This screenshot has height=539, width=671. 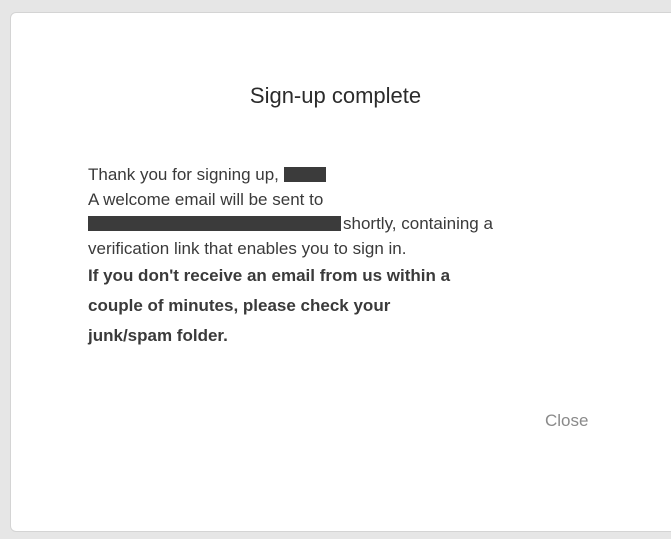 What do you see at coordinates (183, 174) in the screenshot?
I see `thank-you-text: Thank you for signing up,` at bounding box center [183, 174].